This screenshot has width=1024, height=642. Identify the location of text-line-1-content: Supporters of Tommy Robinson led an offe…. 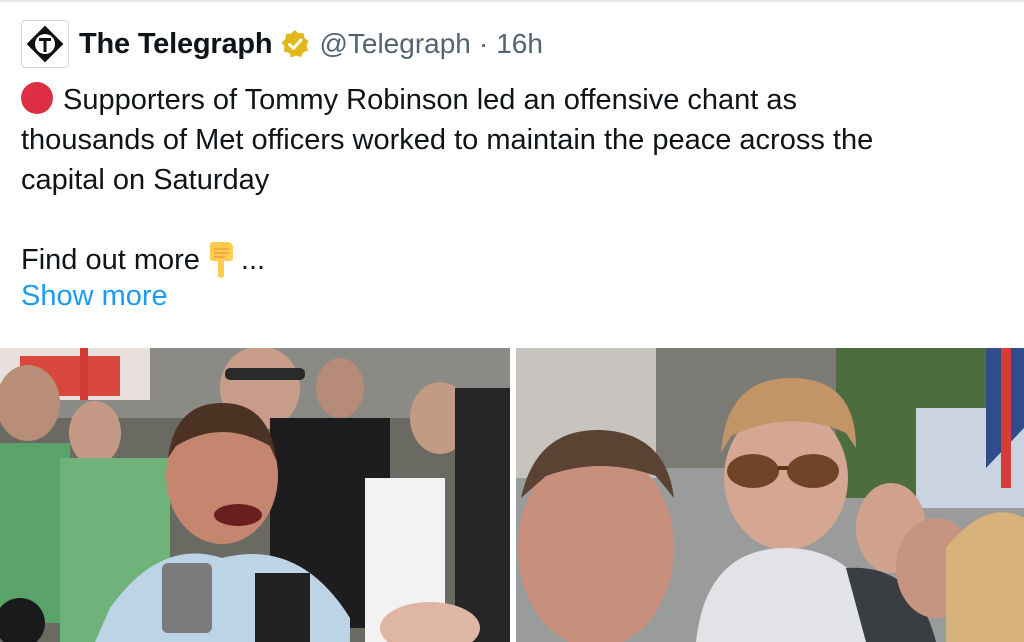
(430, 100).